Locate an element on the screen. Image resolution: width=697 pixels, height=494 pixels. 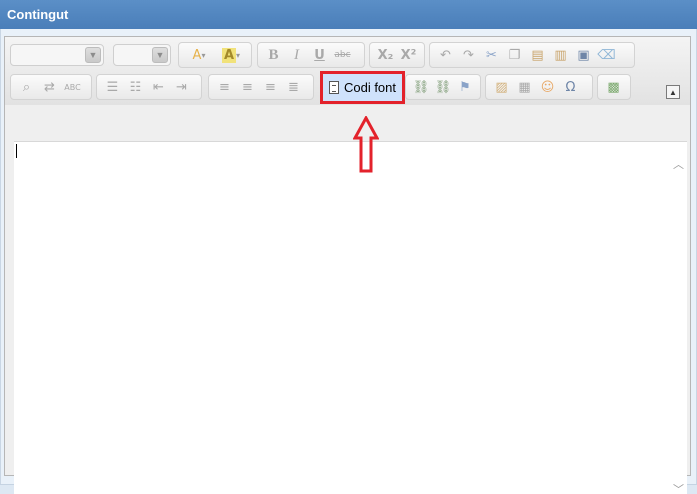
clipboard-group: ↶ ↷ ✂ ❐ ▤ ▥ ▣ ⌫ is located at coordinates (532, 55).